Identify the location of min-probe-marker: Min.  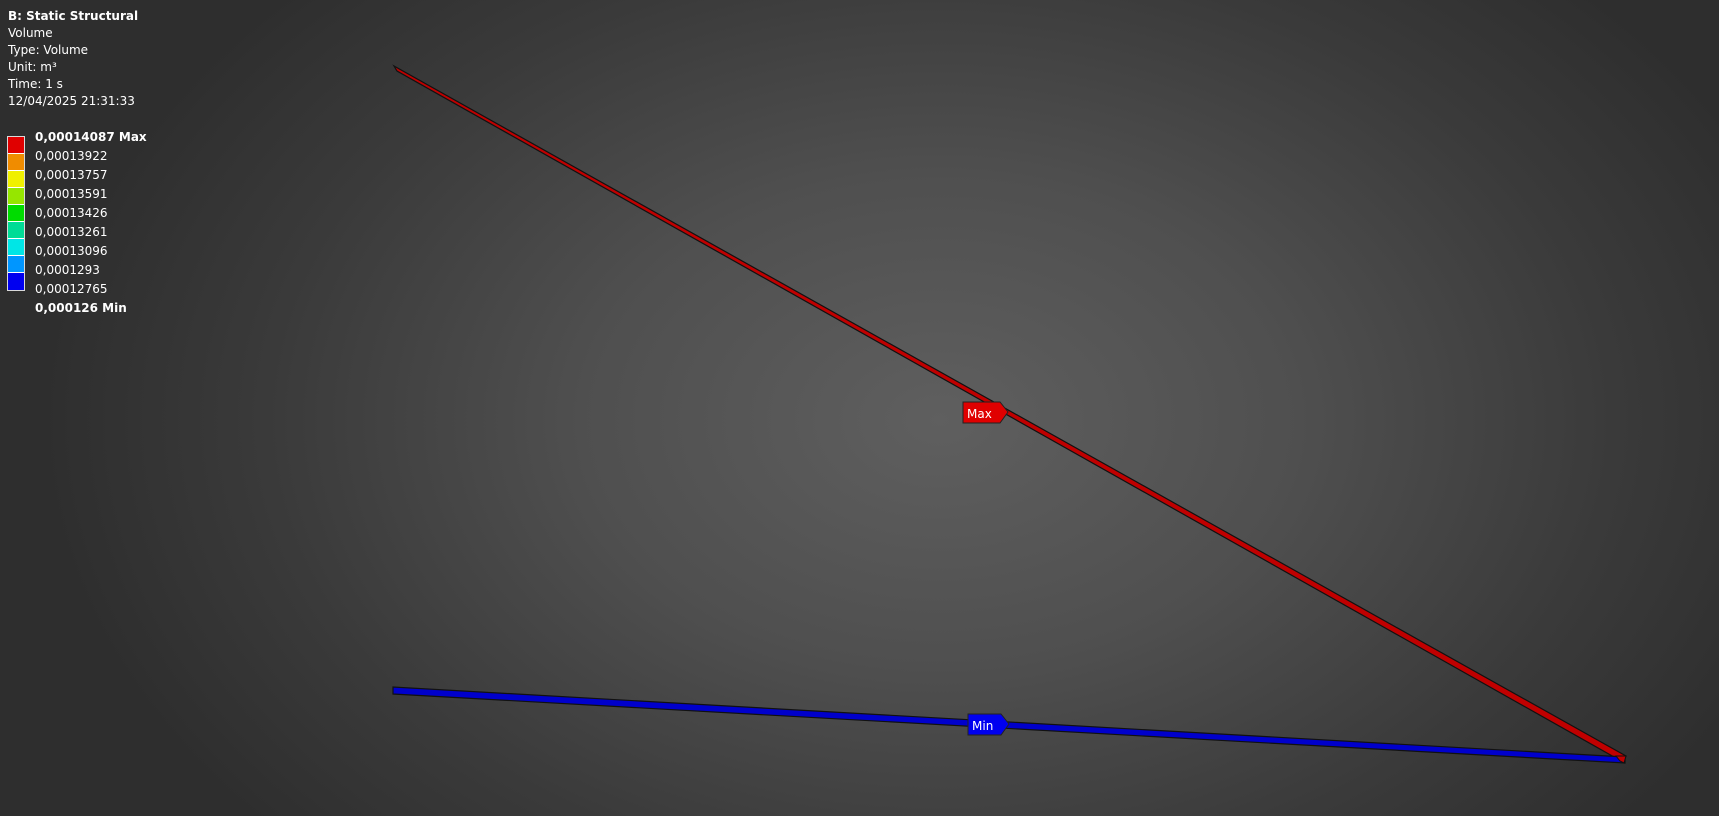
(988, 724).